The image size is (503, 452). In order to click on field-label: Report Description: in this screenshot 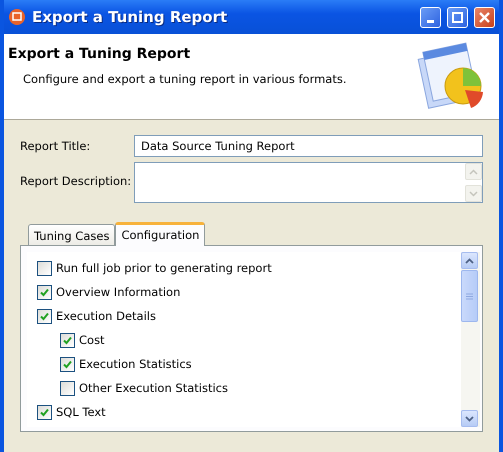, I will do `click(76, 180)`.